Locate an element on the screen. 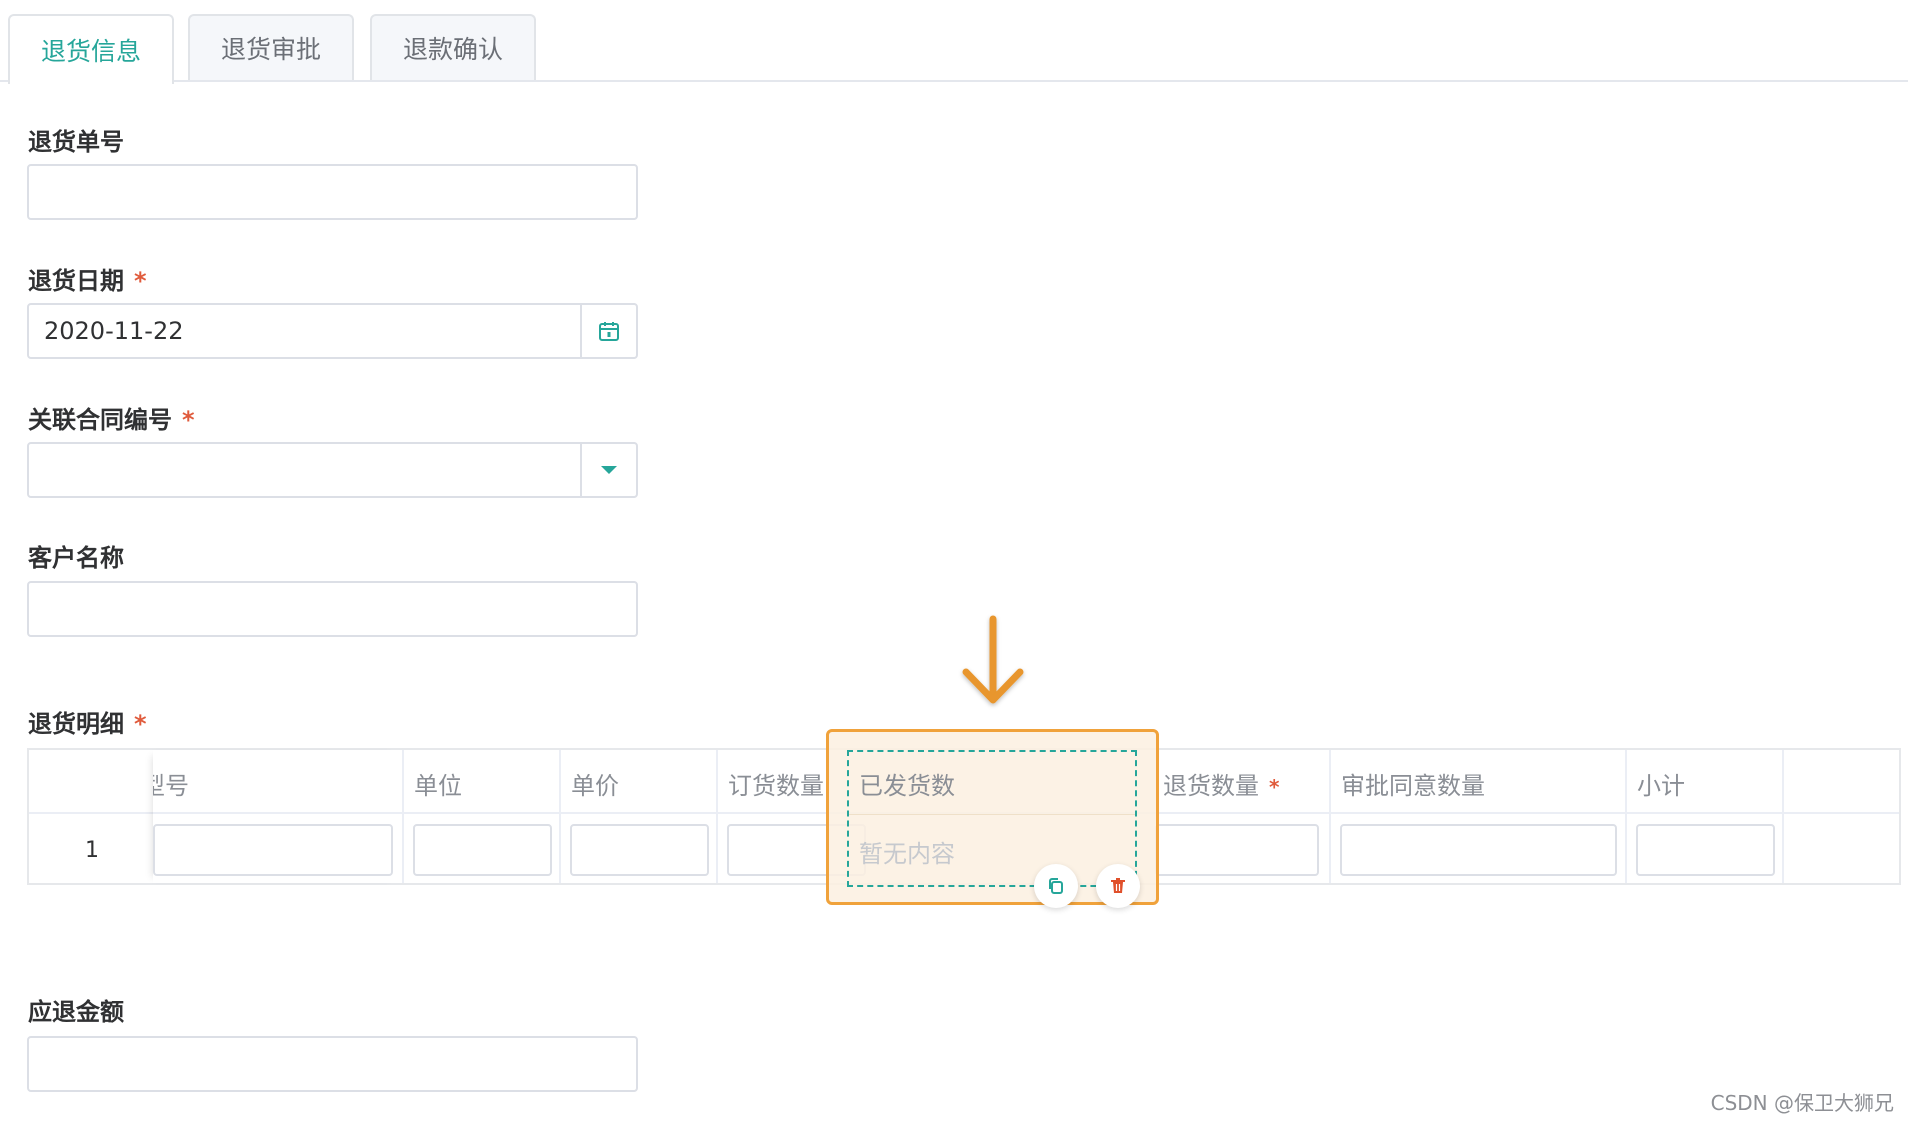  subtotal-input is located at coordinates (1705, 850).